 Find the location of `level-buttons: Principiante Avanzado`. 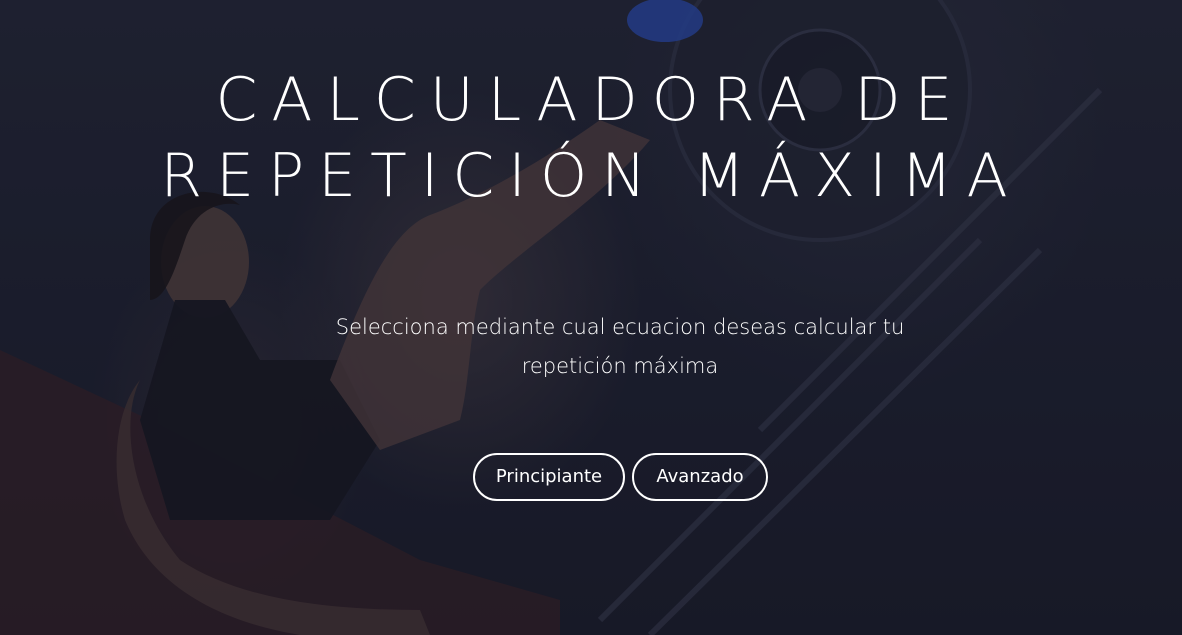

level-buttons: Principiante Avanzado is located at coordinates (620, 477).